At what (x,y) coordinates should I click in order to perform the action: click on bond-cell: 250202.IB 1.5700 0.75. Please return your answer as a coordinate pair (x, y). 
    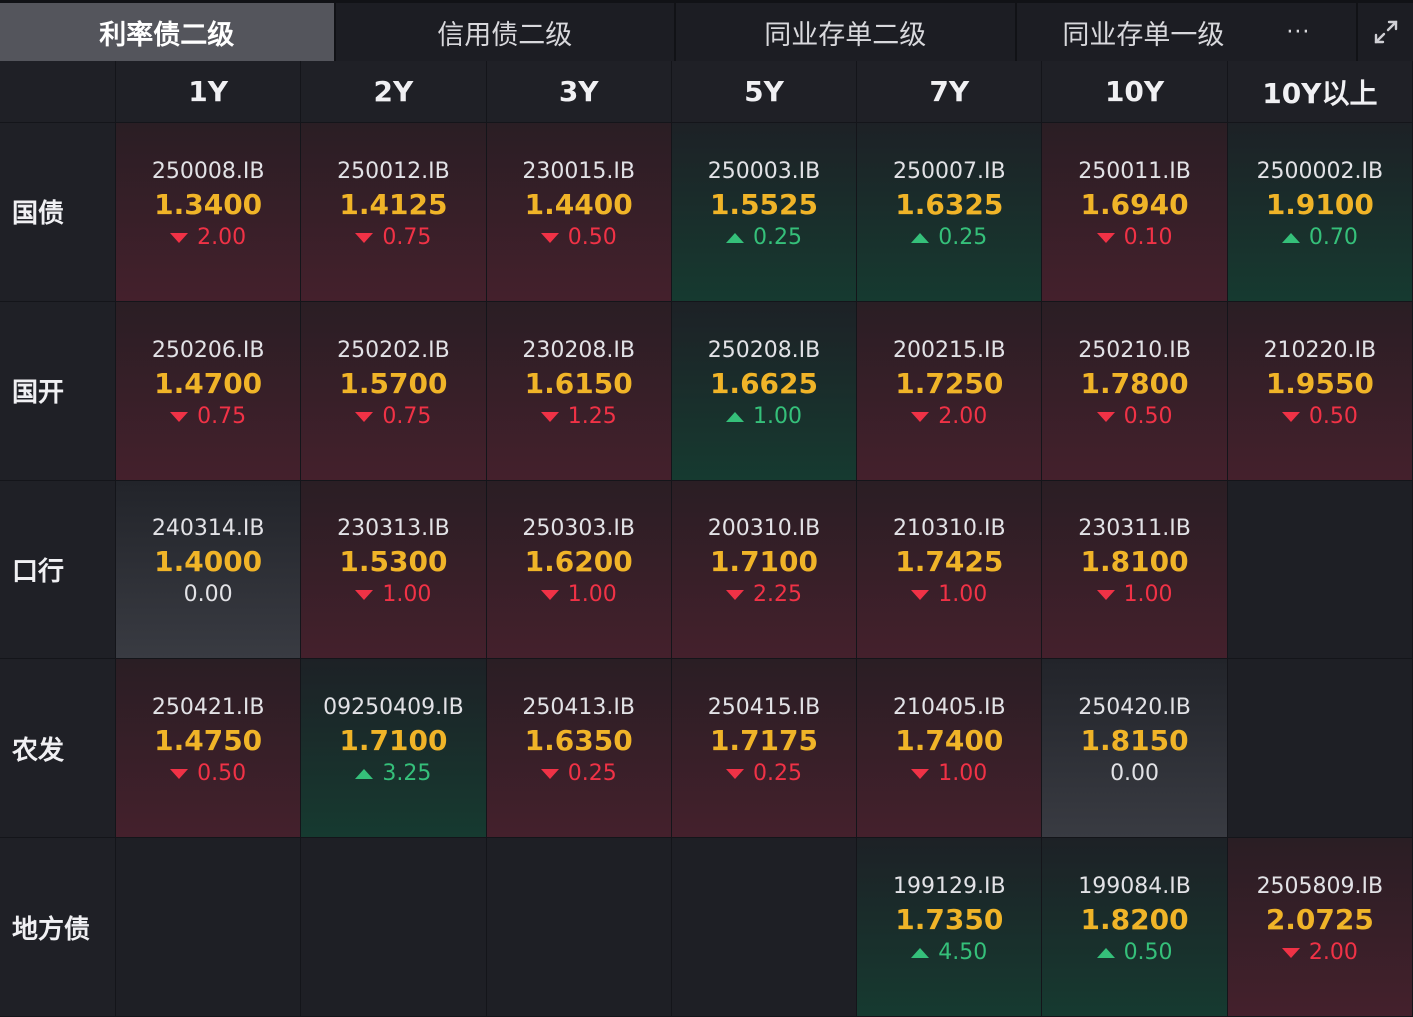
    Looking at the image, I should click on (394, 391).